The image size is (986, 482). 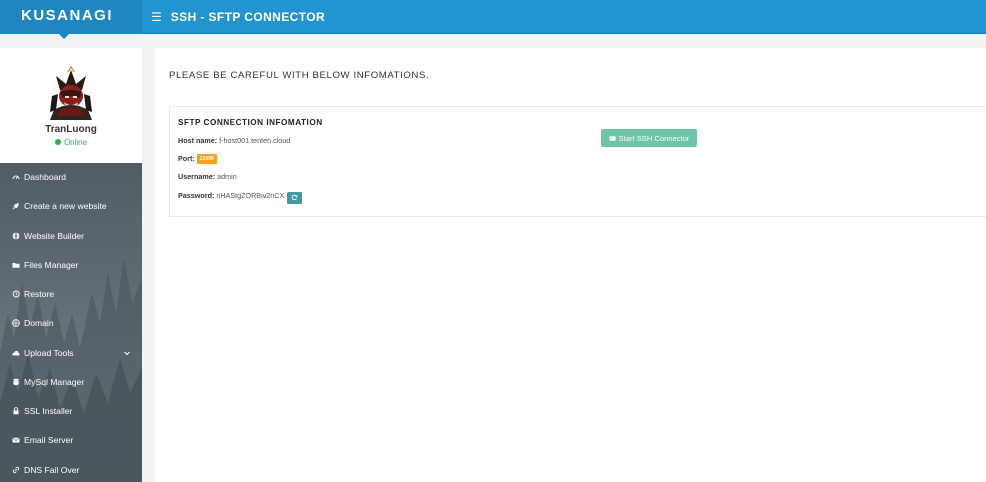 What do you see at coordinates (612, 138) in the screenshot?
I see `terminal-icon` at bounding box center [612, 138].